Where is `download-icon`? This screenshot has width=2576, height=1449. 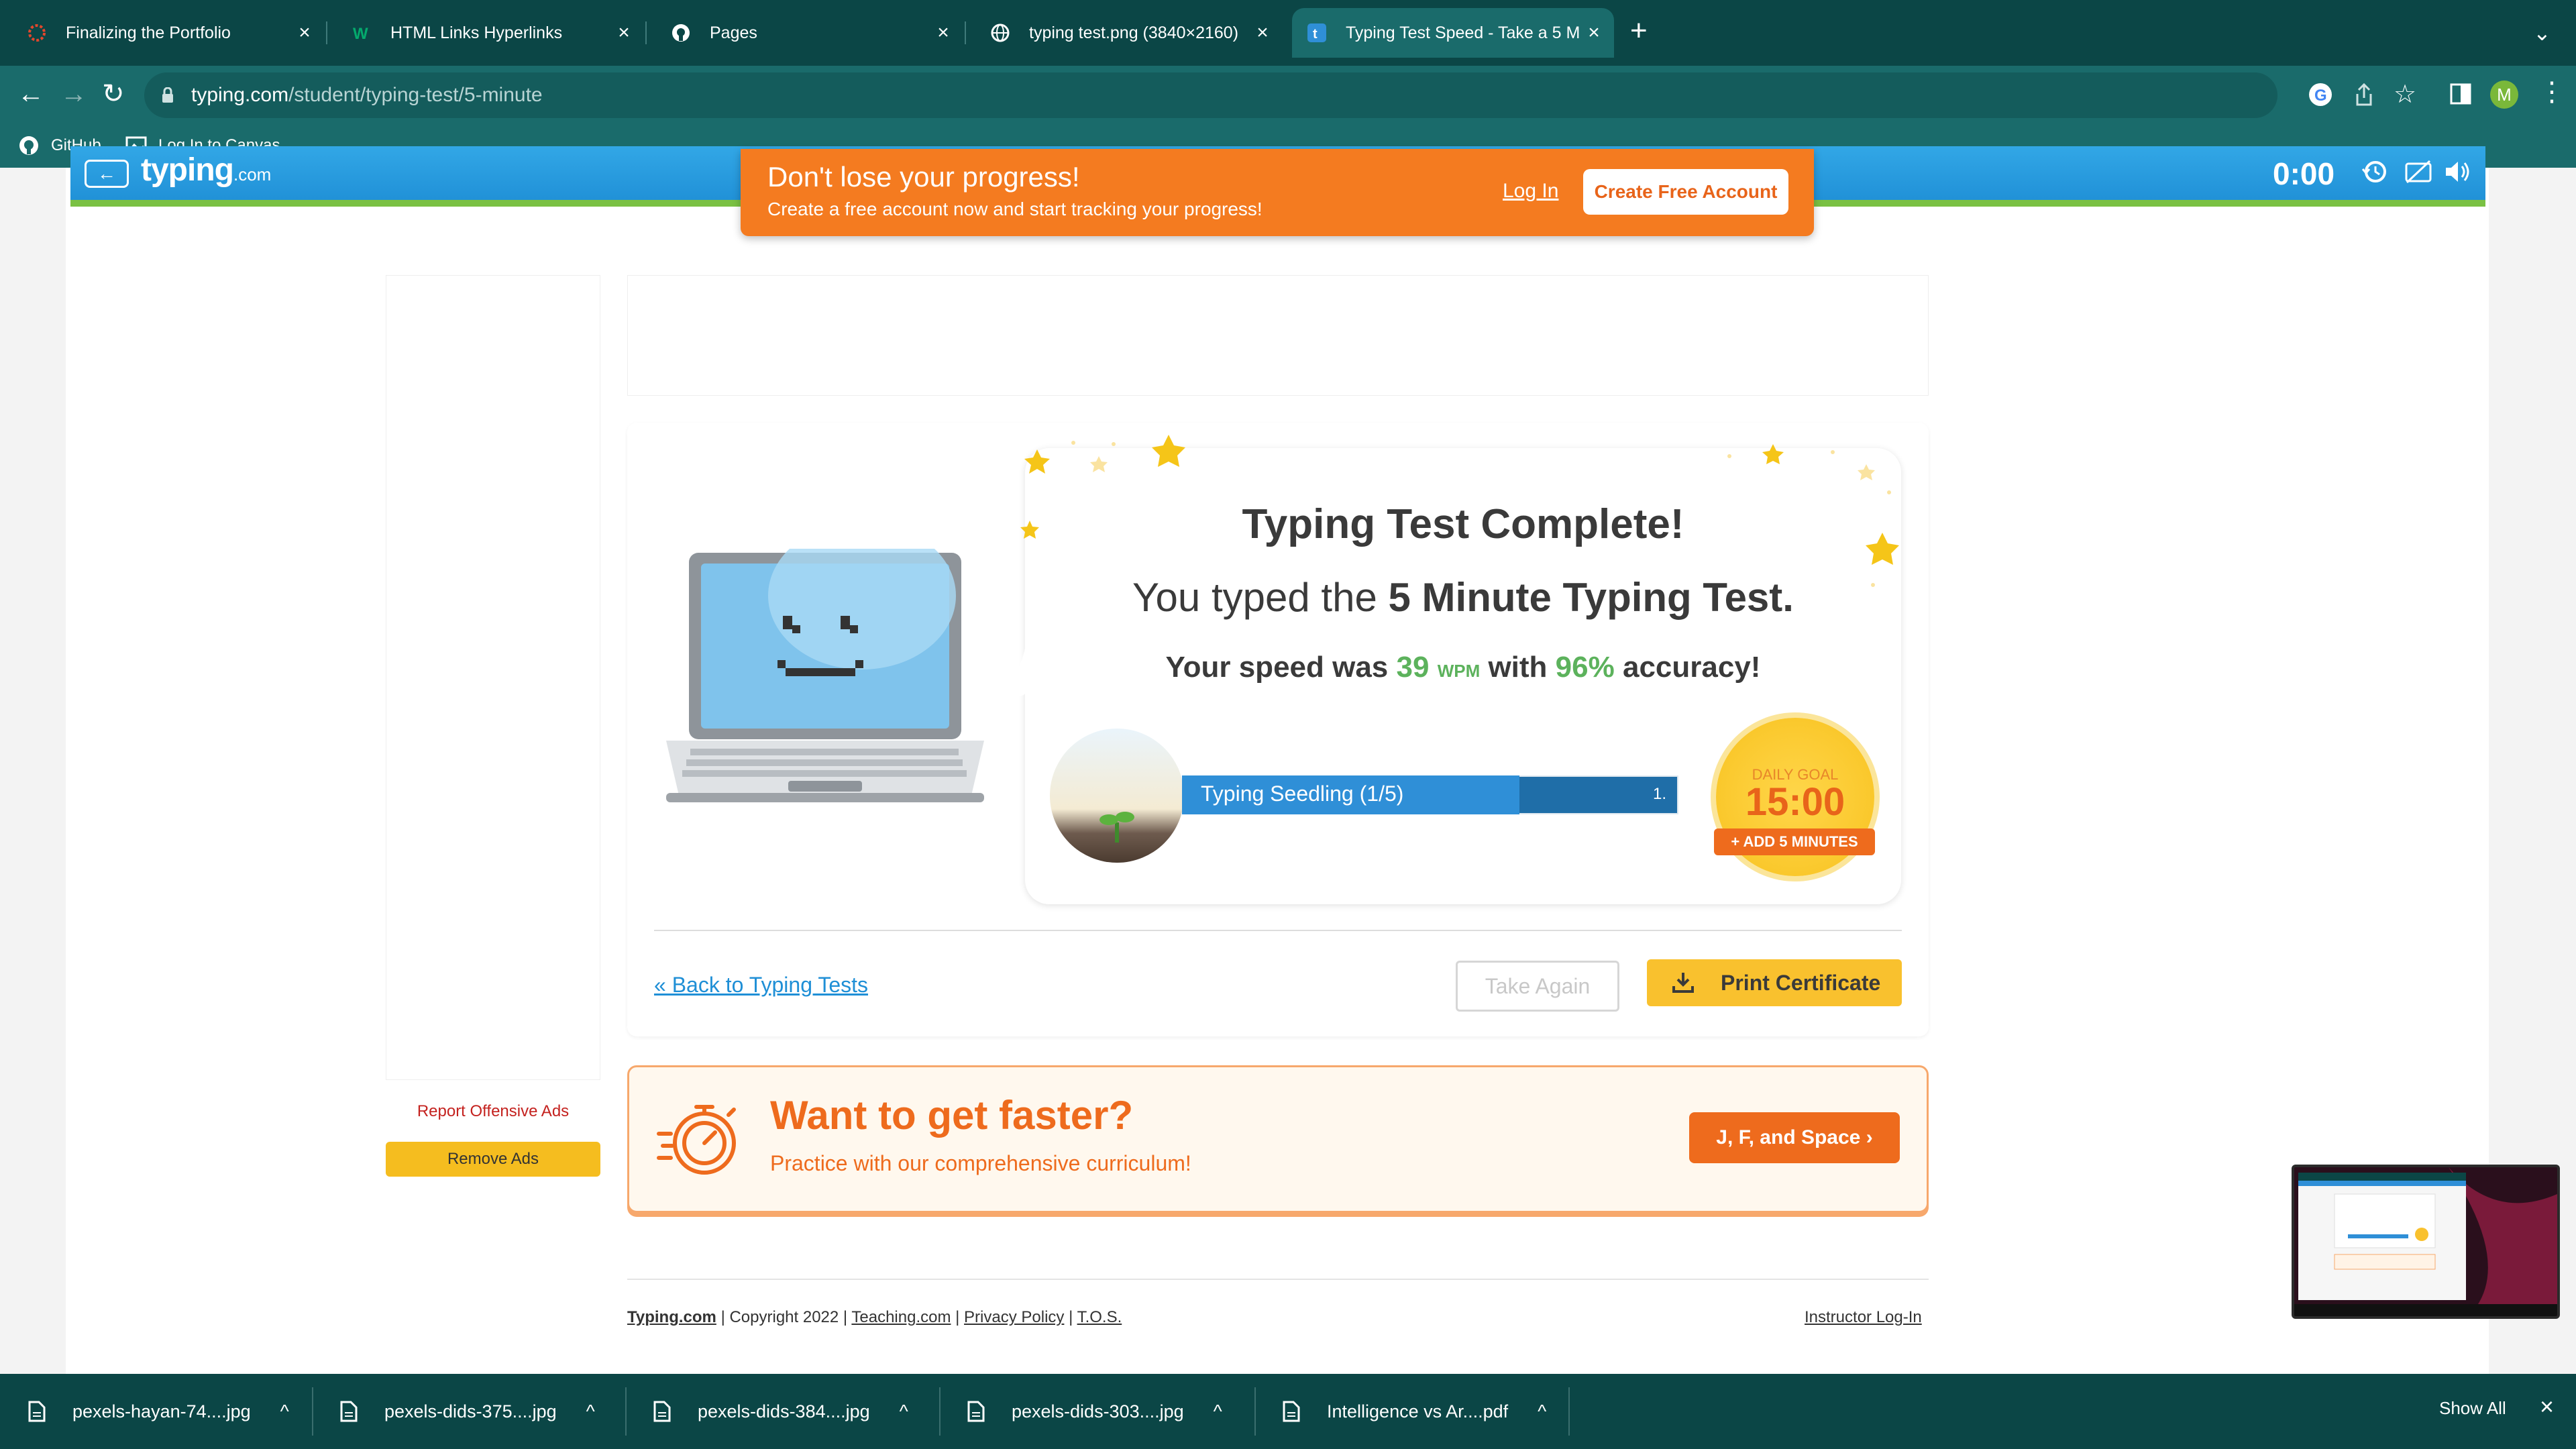 download-icon is located at coordinates (1683, 983).